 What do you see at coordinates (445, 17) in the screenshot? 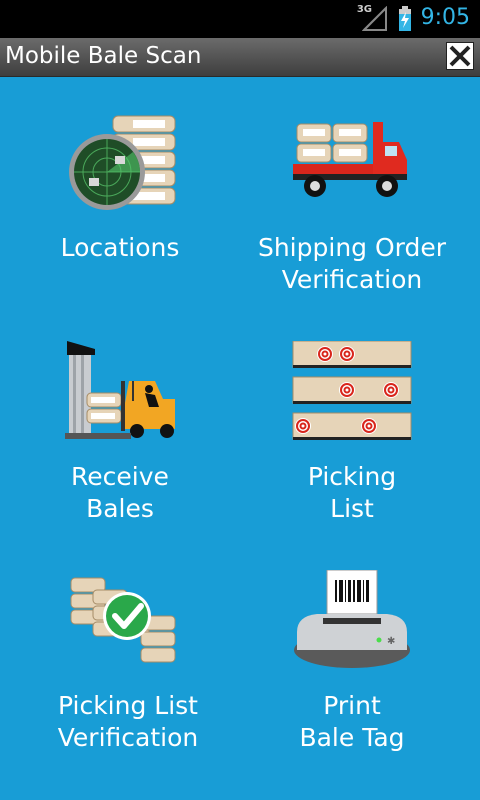
I see `clock: 9:05` at bounding box center [445, 17].